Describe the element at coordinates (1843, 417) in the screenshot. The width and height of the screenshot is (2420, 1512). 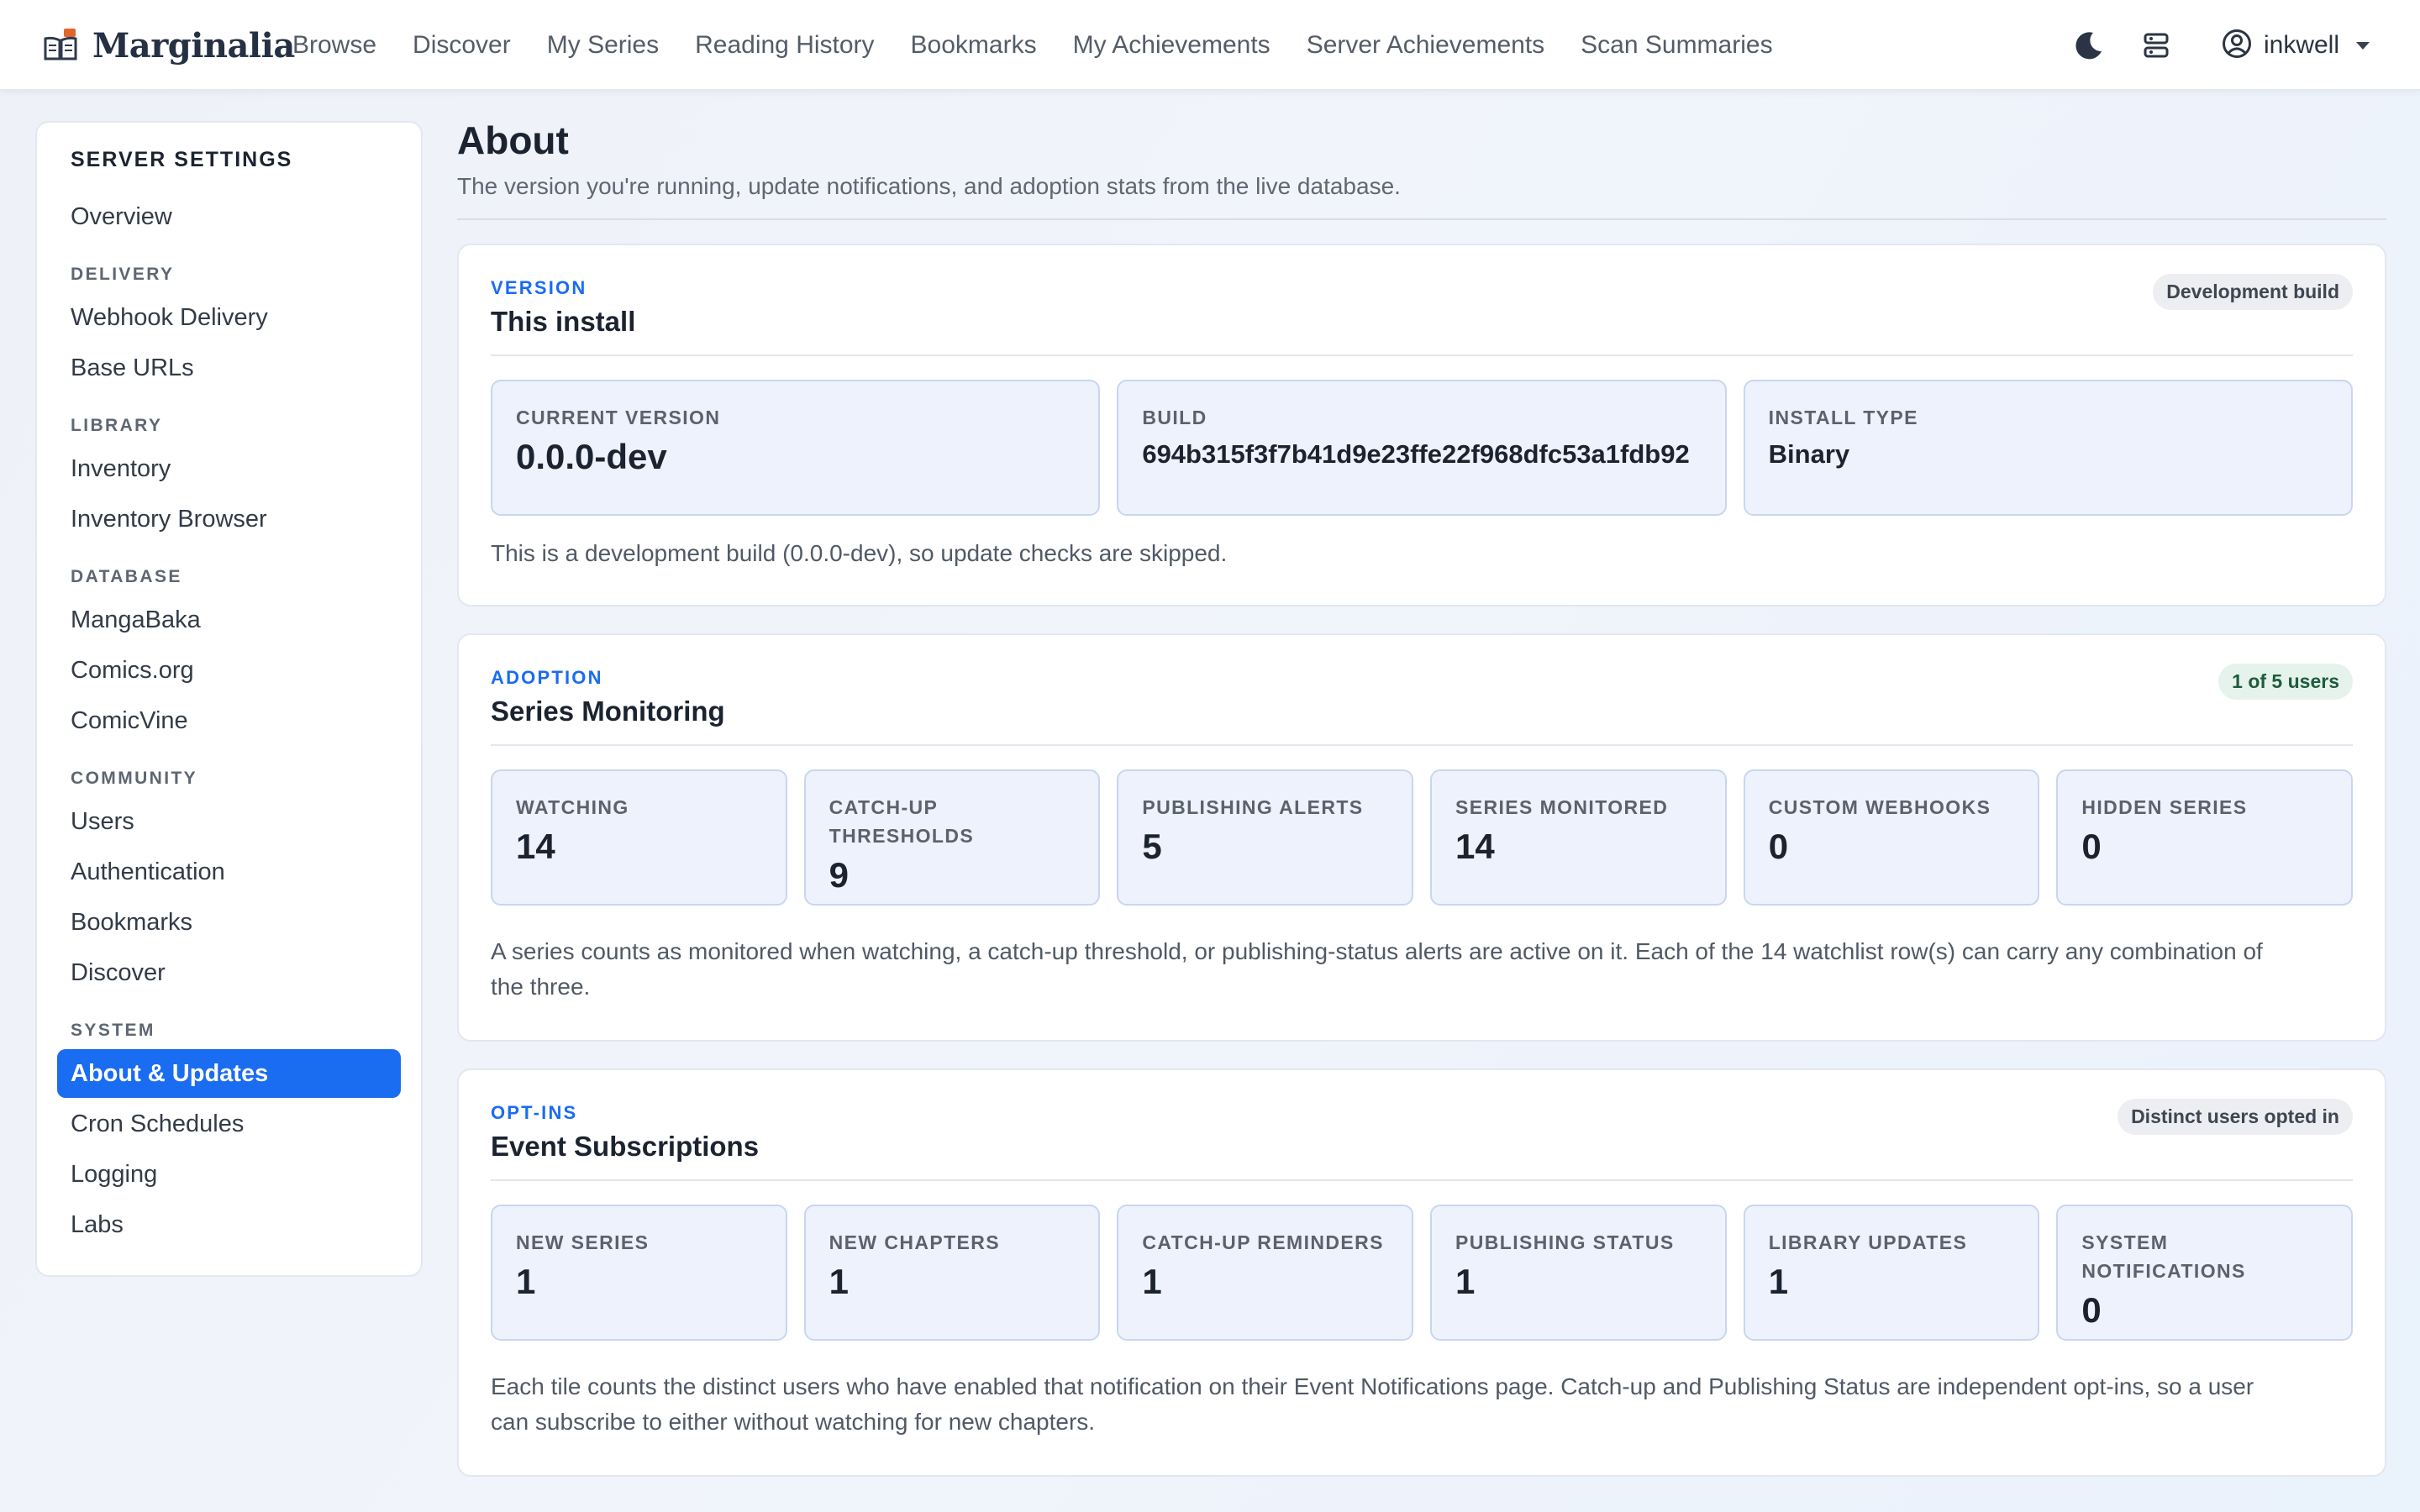
I see `tile-label: INSTALL TYPE` at that location.